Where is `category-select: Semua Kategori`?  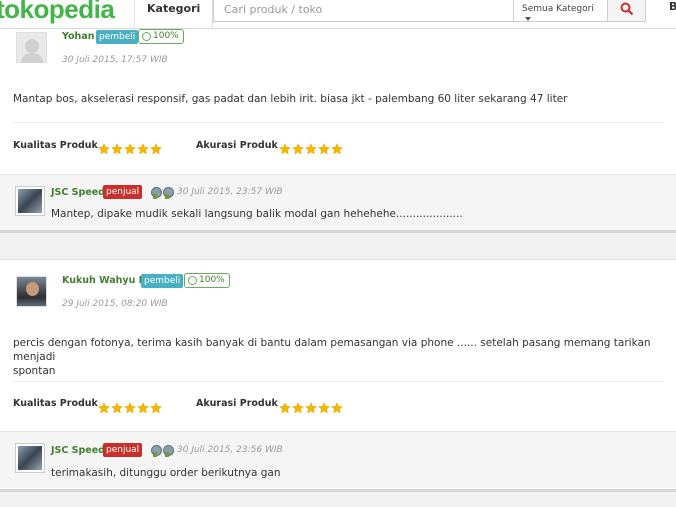 category-select: Semua Kategori is located at coordinates (561, 11).